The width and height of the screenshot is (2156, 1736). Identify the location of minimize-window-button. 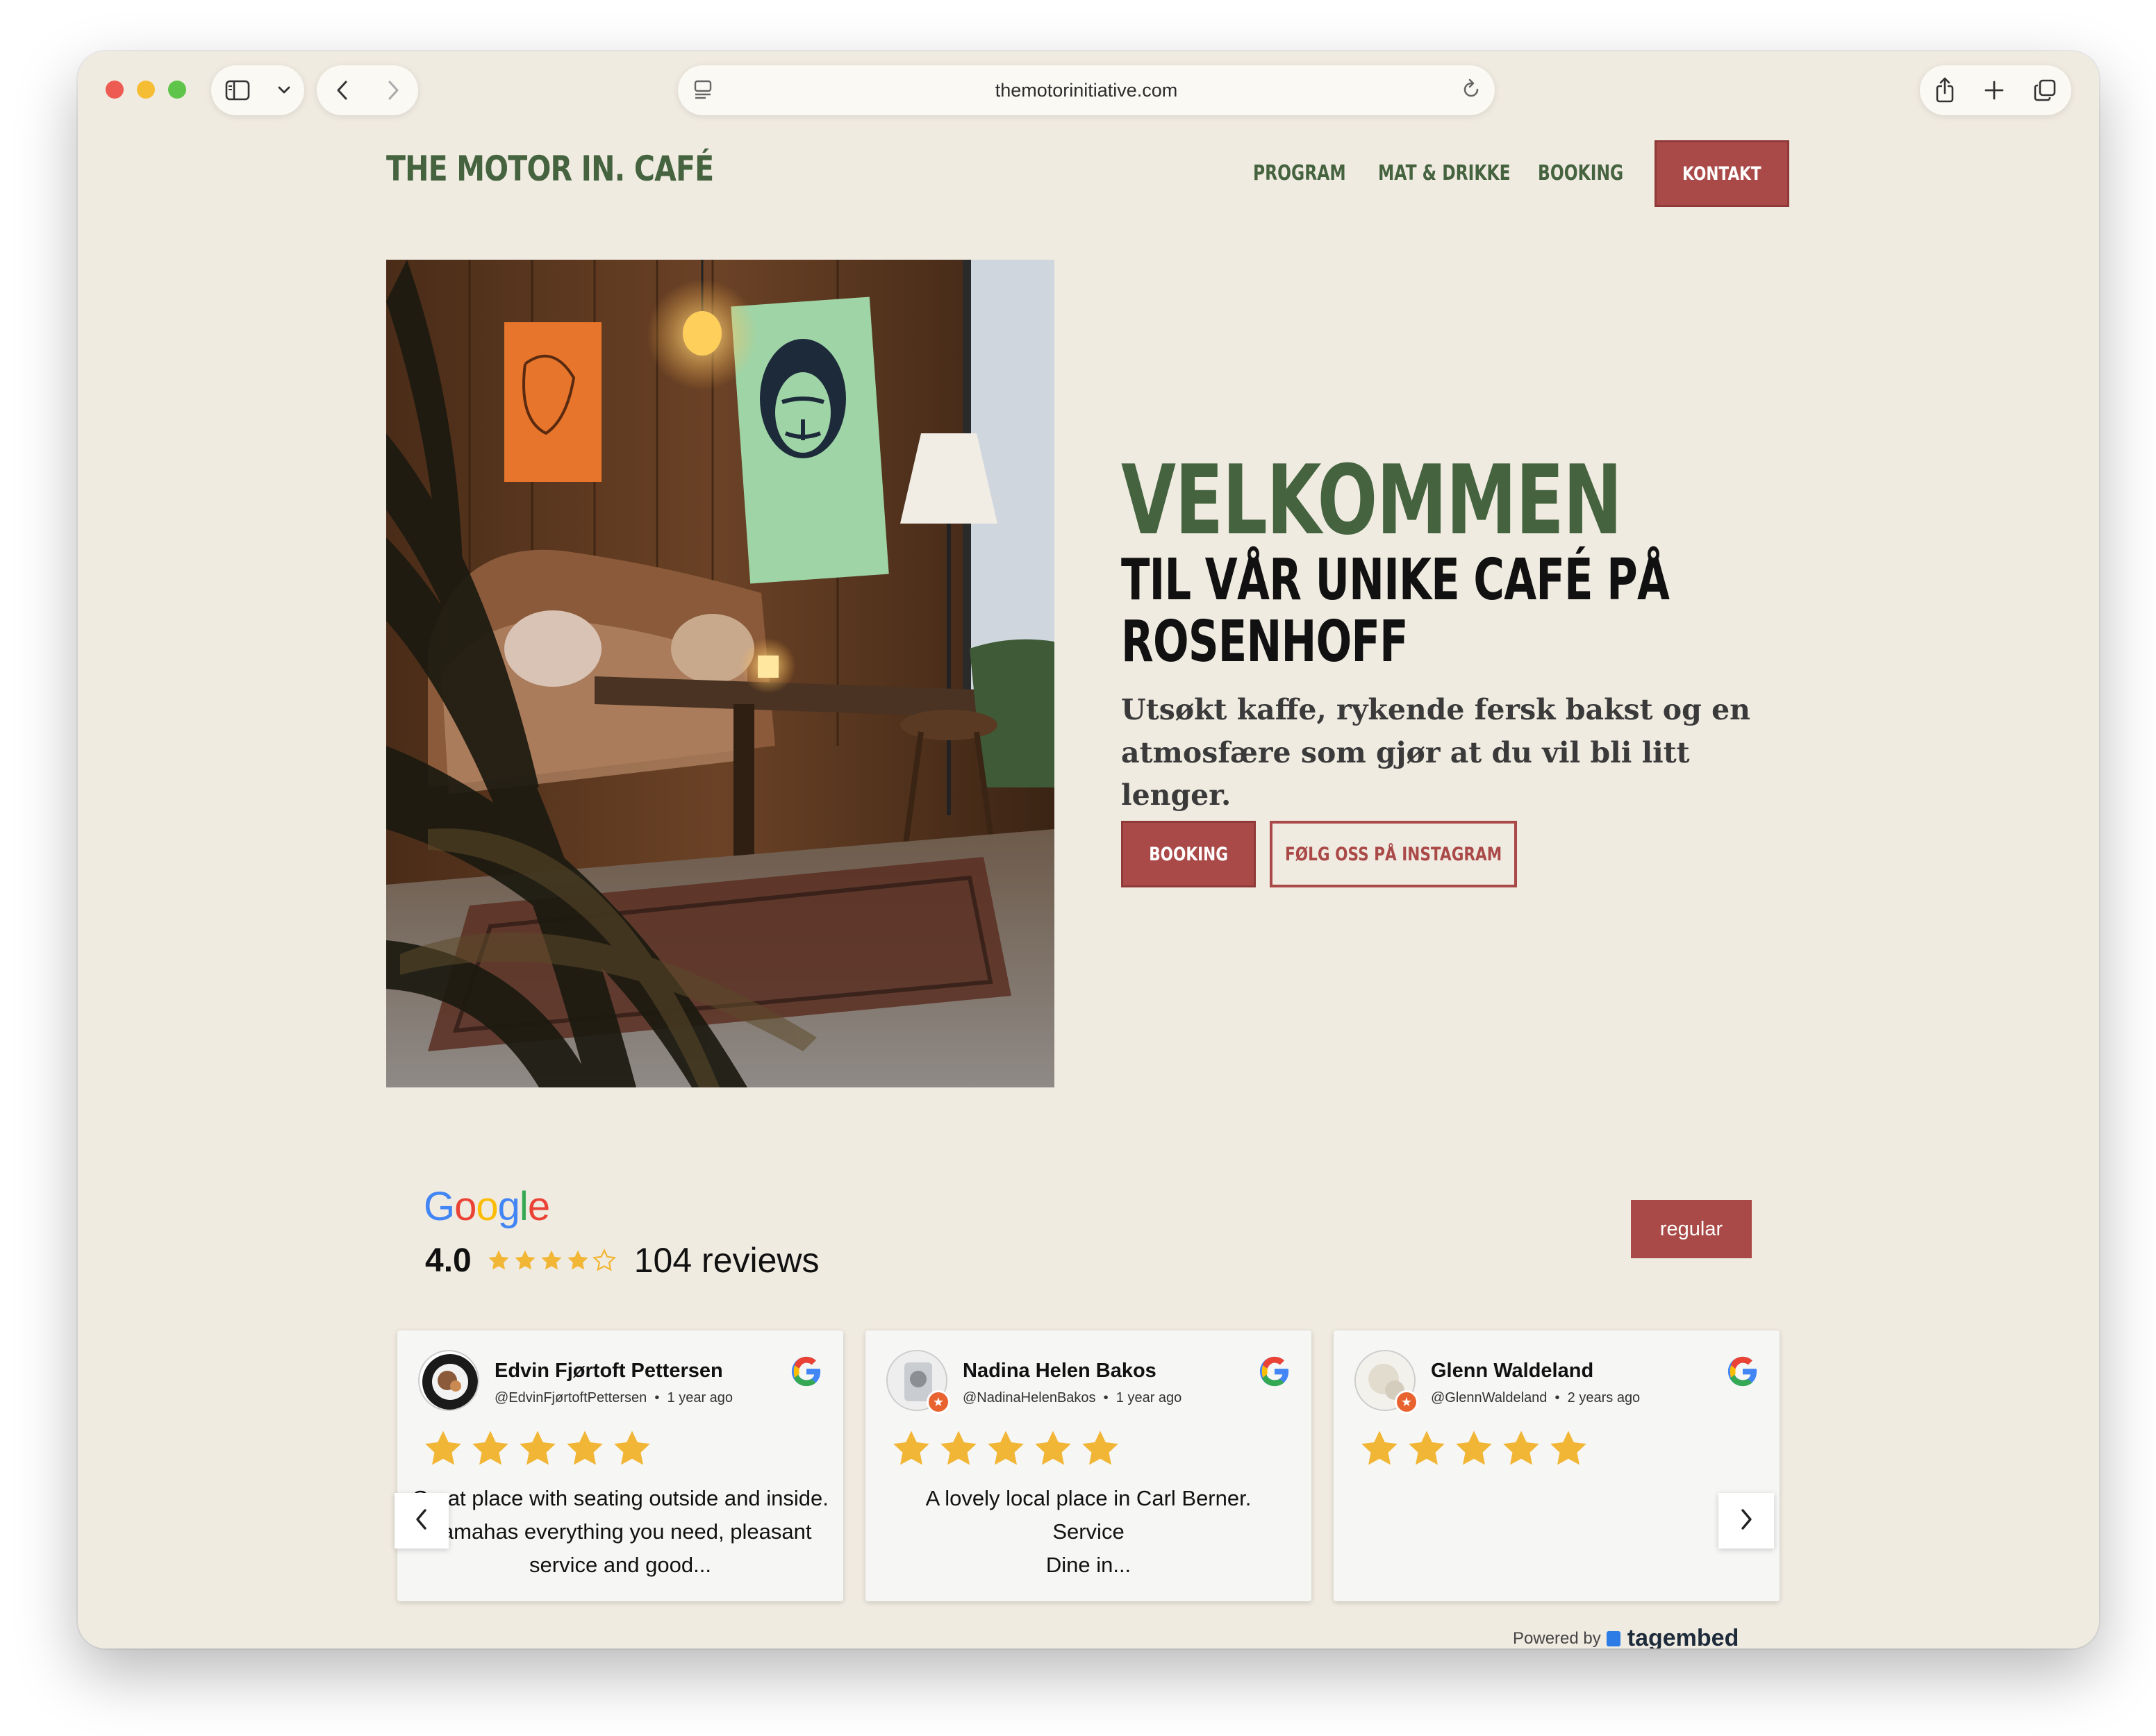
(146, 90).